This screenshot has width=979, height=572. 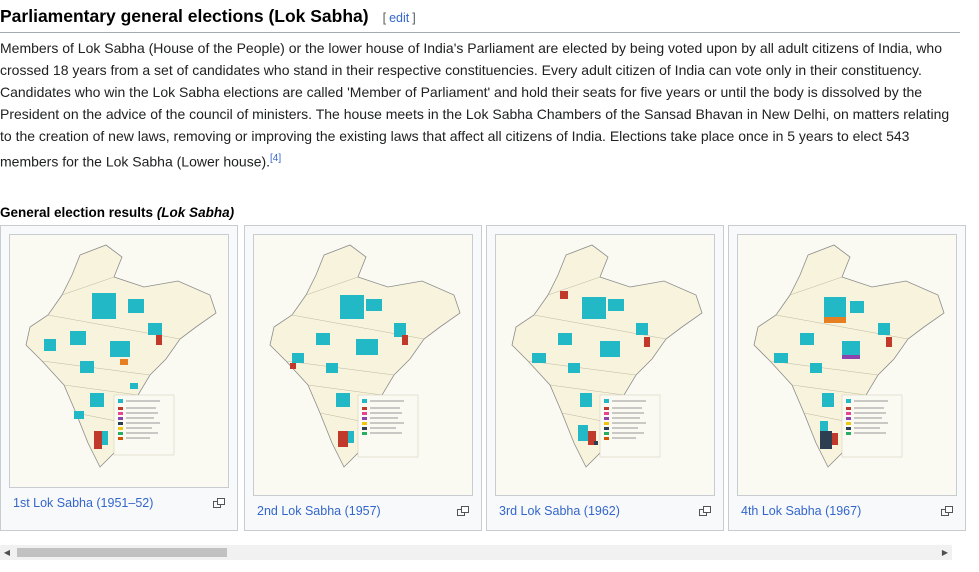 I want to click on gallery-caption: 1st Lok Sabha (1951–52), so click(x=119, y=503).